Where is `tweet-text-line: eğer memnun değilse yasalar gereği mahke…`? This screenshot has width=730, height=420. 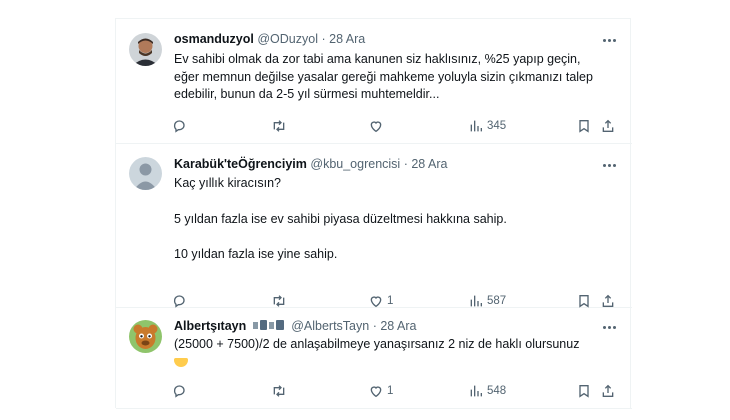
tweet-text-line: eğer memnun değilse yasalar gereği mahke… is located at coordinates (383, 76).